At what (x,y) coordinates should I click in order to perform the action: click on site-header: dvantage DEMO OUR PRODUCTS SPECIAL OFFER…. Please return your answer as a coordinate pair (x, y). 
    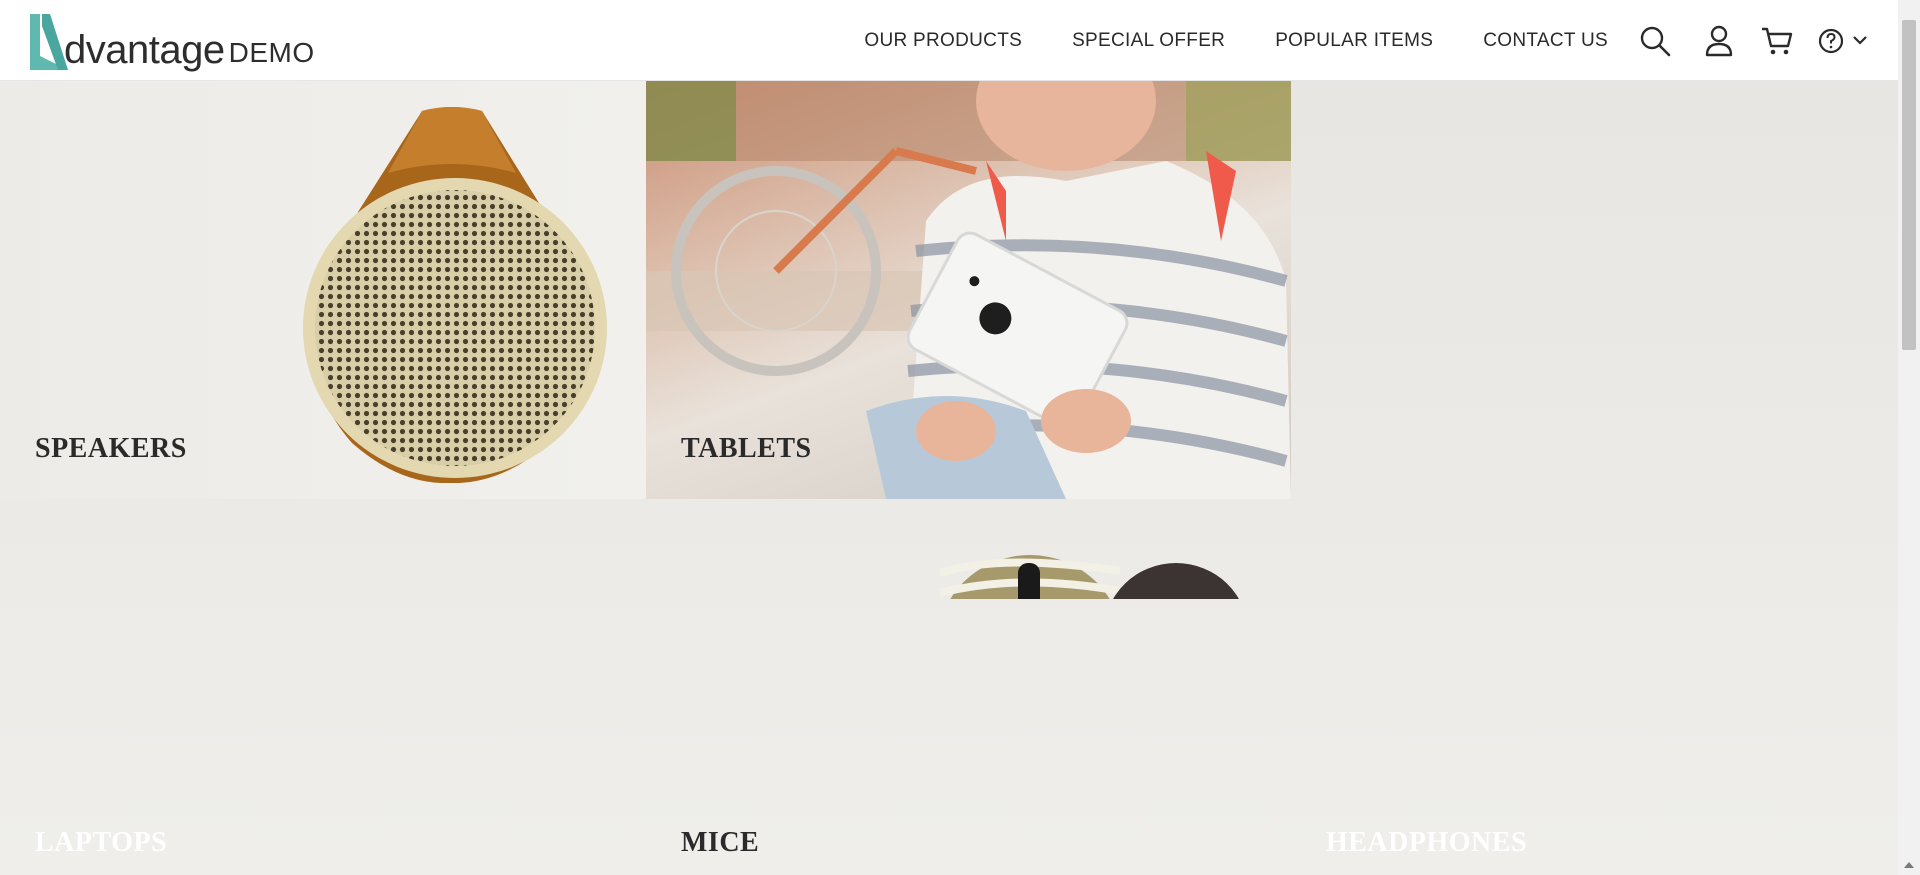
    Looking at the image, I should click on (949, 40).